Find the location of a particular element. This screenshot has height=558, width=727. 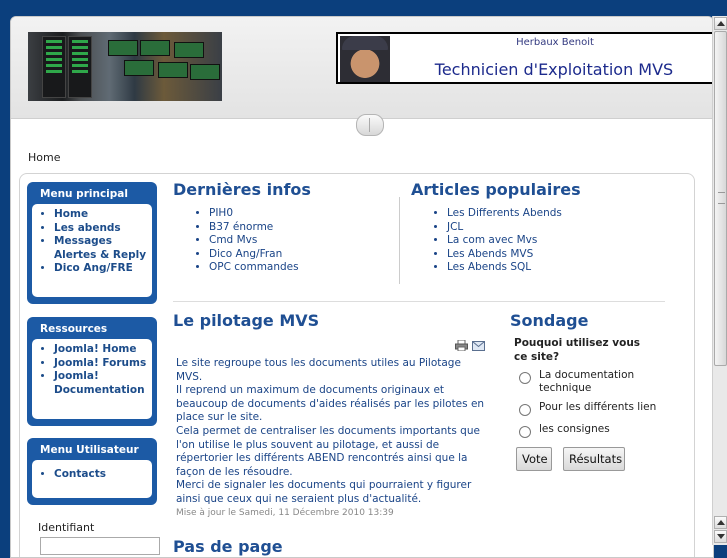

list-item: JCL is located at coordinates (504, 228).